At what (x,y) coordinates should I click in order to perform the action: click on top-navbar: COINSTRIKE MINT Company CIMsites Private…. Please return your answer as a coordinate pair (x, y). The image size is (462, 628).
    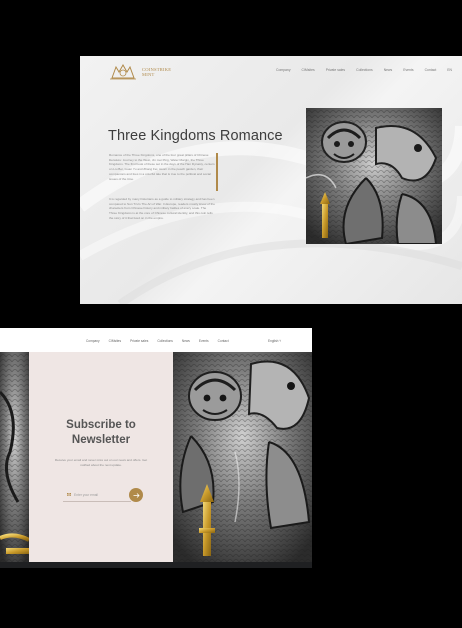
    Looking at the image, I should click on (271, 71).